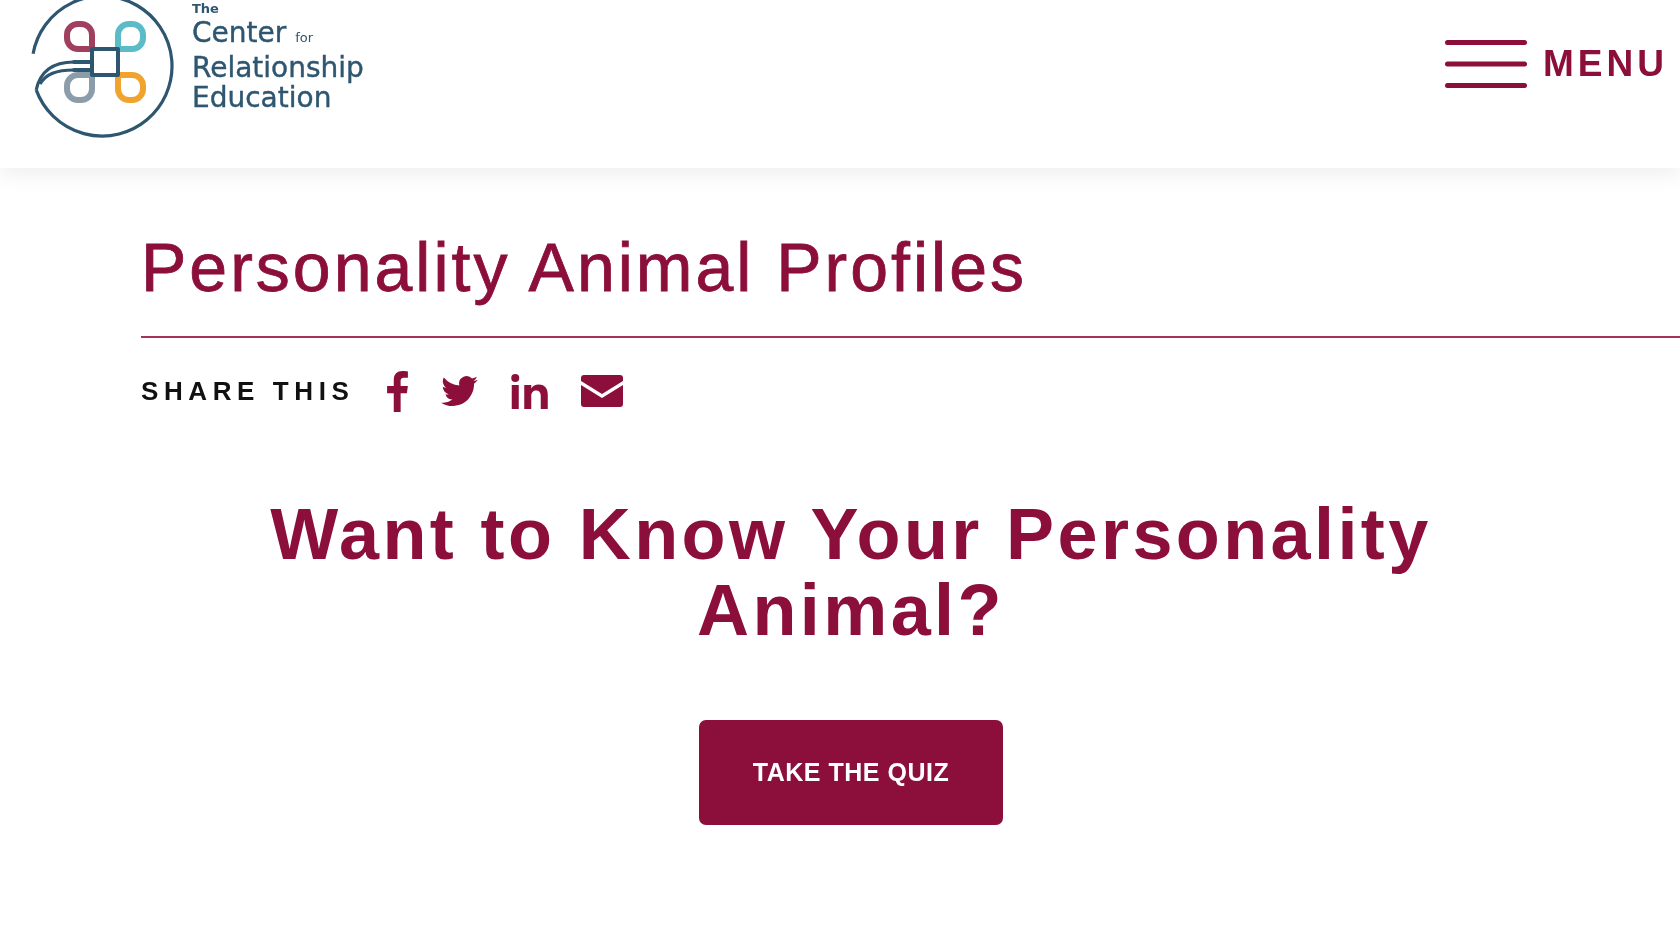 This screenshot has width=1680, height=945. Describe the element at coordinates (239, 32) in the screenshot. I see `logo-text: Center` at that location.